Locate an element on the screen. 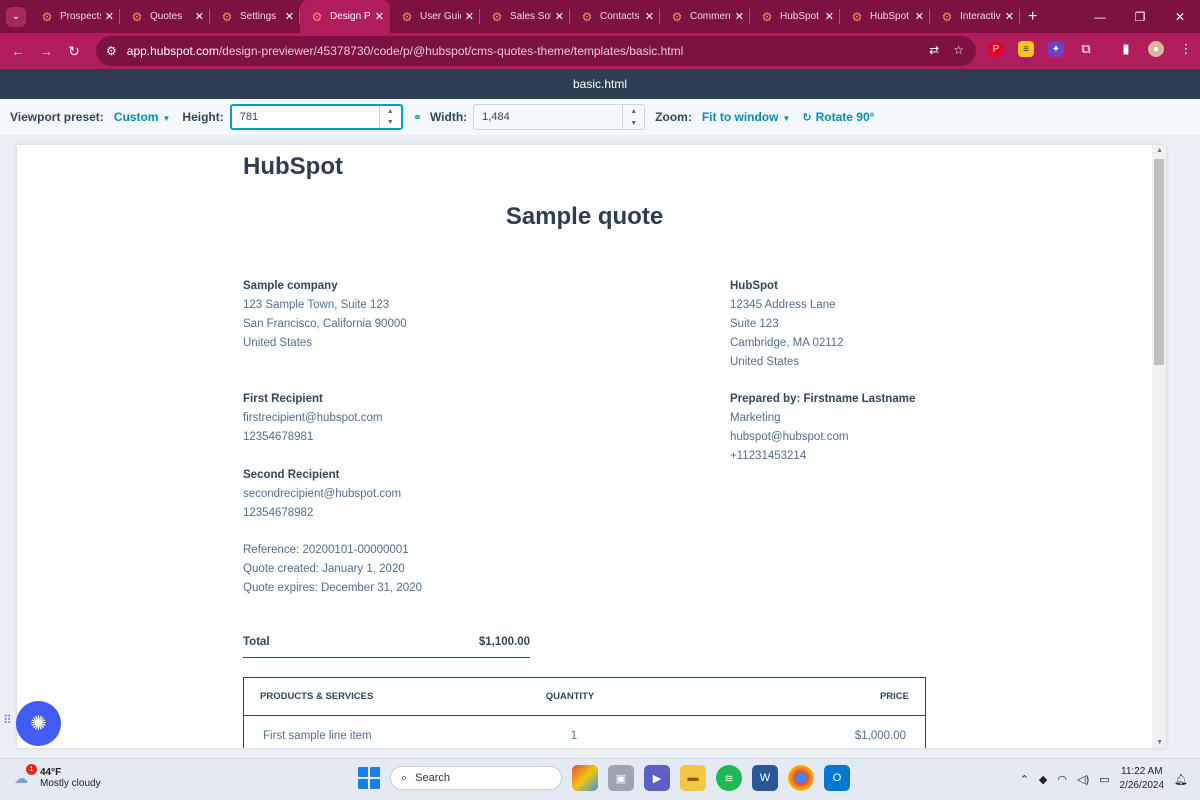  volume-icon: ◁) is located at coordinates (1083, 779).